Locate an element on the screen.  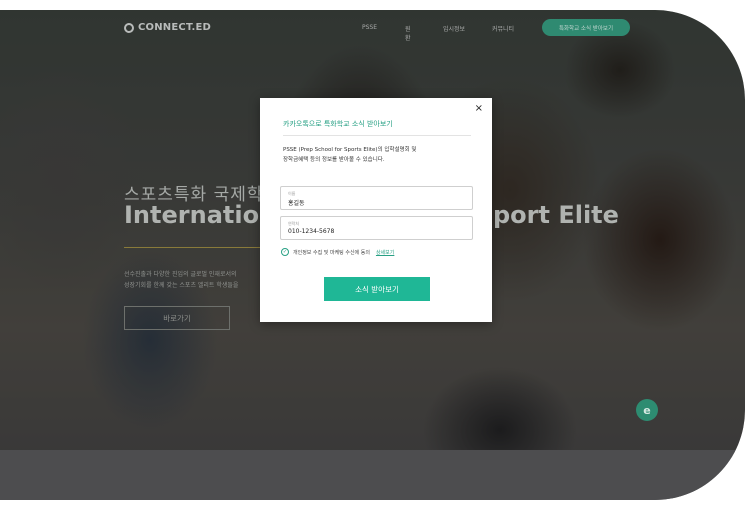
hero-title-en-right: port Elite is located at coordinates (556, 215).